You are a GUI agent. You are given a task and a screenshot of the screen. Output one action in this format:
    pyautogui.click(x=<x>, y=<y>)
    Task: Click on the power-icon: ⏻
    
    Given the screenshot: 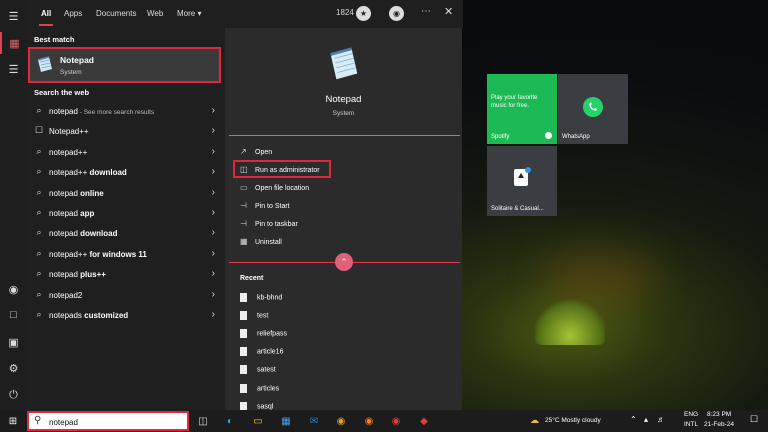 What is the action you would take?
    pyautogui.click(x=13, y=395)
    